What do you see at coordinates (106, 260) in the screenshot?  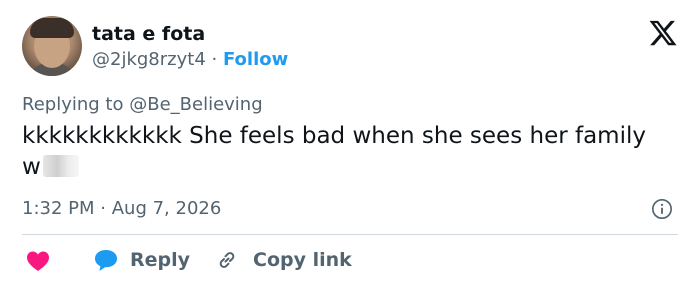 I see `chat-bubble-icon` at bounding box center [106, 260].